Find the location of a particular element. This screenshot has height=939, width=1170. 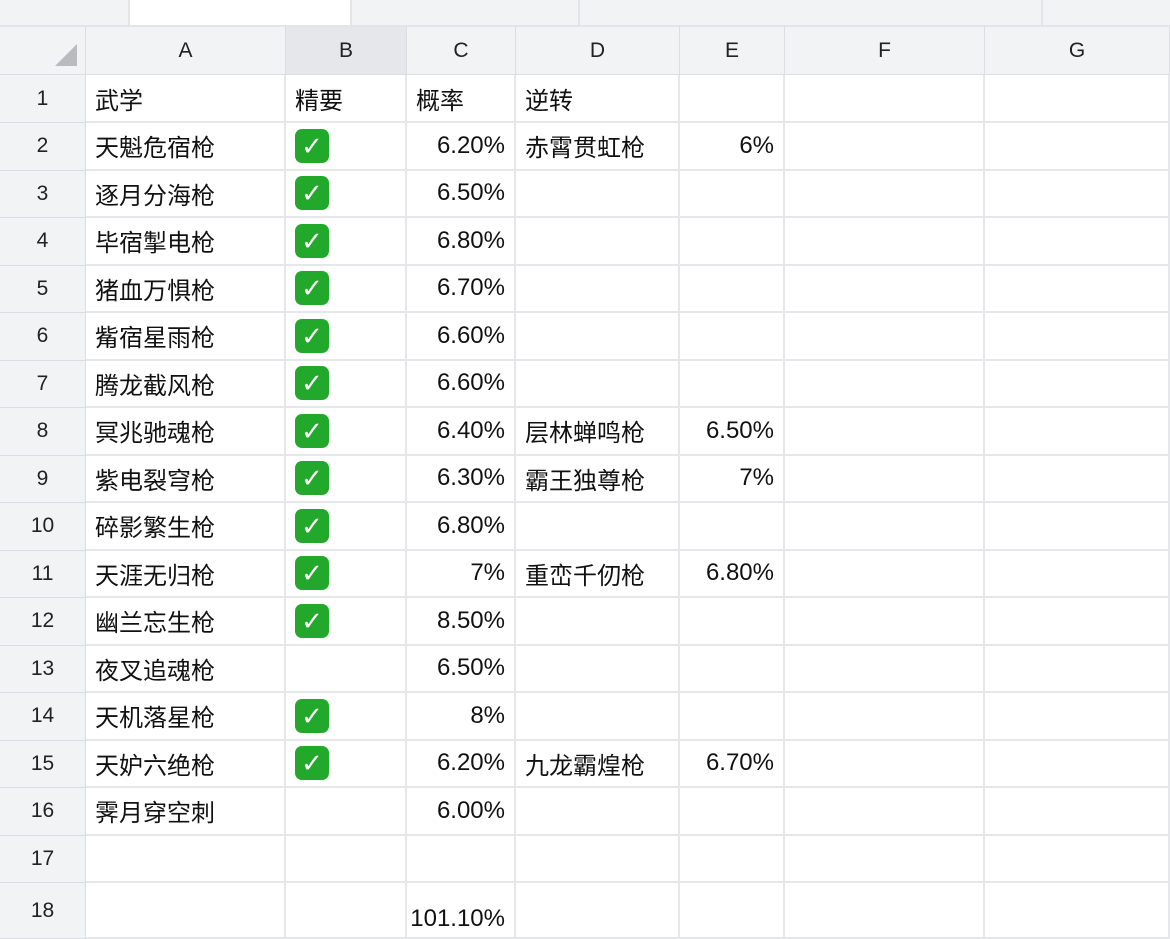

cell-c4: 6.80% is located at coordinates (461, 242).